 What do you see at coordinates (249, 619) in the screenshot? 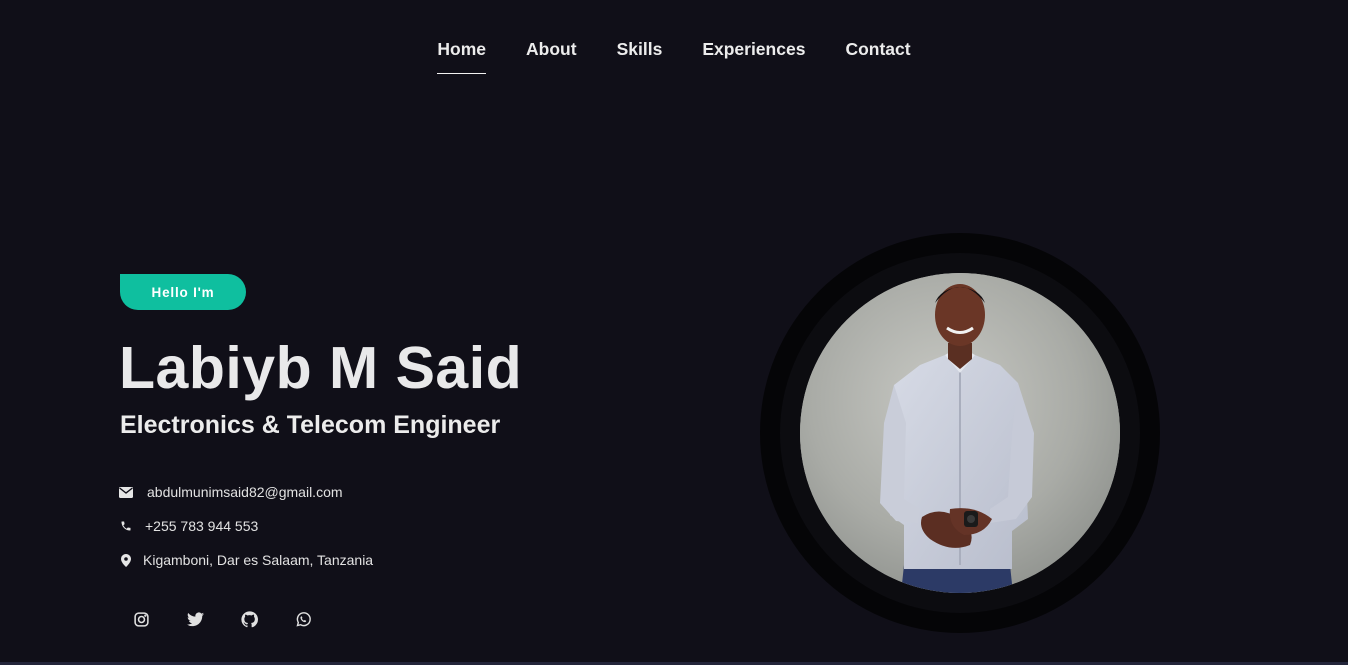
I see `github-icon` at bounding box center [249, 619].